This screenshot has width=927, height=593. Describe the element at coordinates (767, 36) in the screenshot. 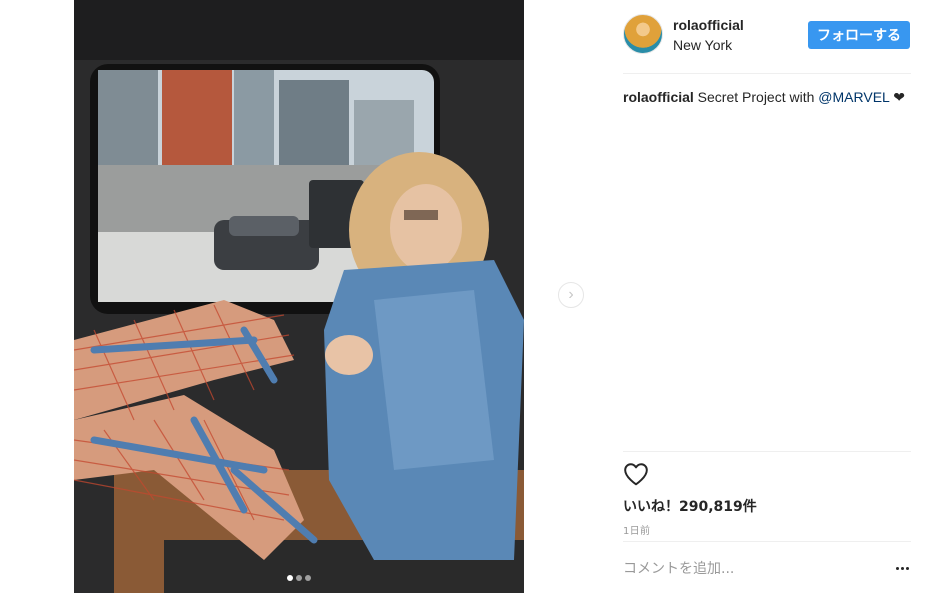

I see `post-header: rolaofficial New York フォローする` at that location.